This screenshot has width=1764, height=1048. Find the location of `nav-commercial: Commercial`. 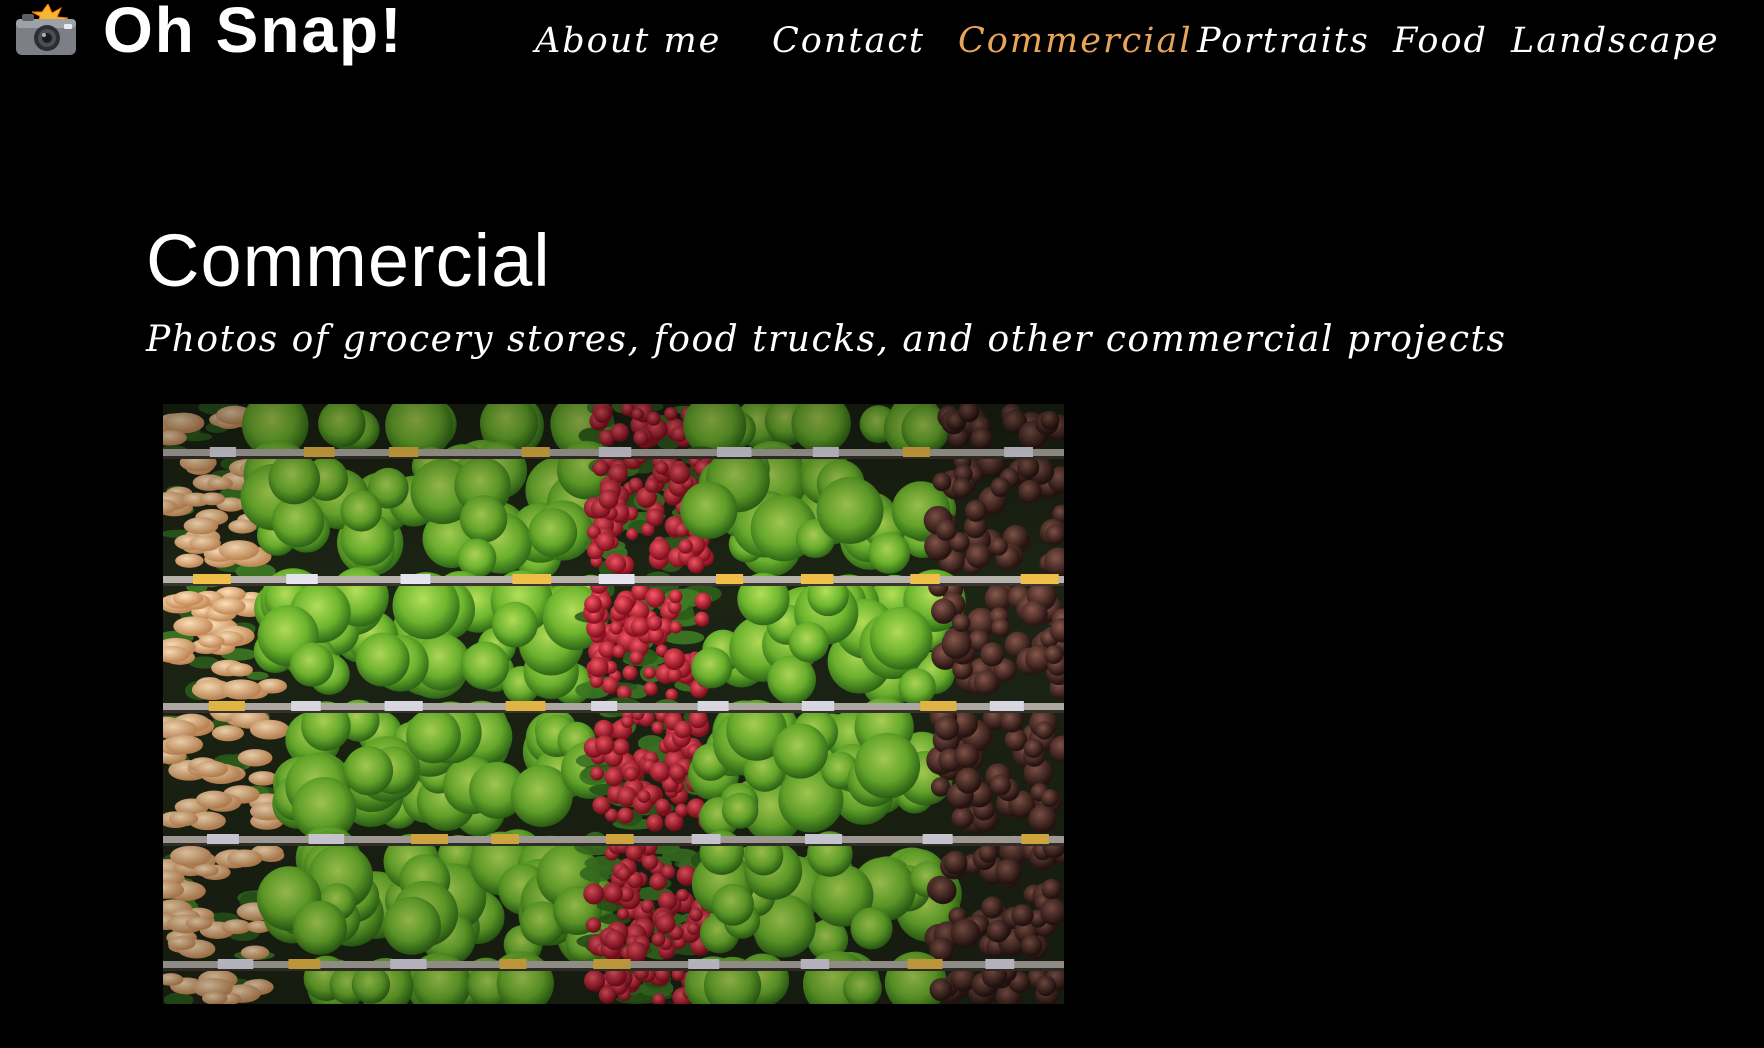

nav-commercial: Commercial is located at coordinates (1075, 41).